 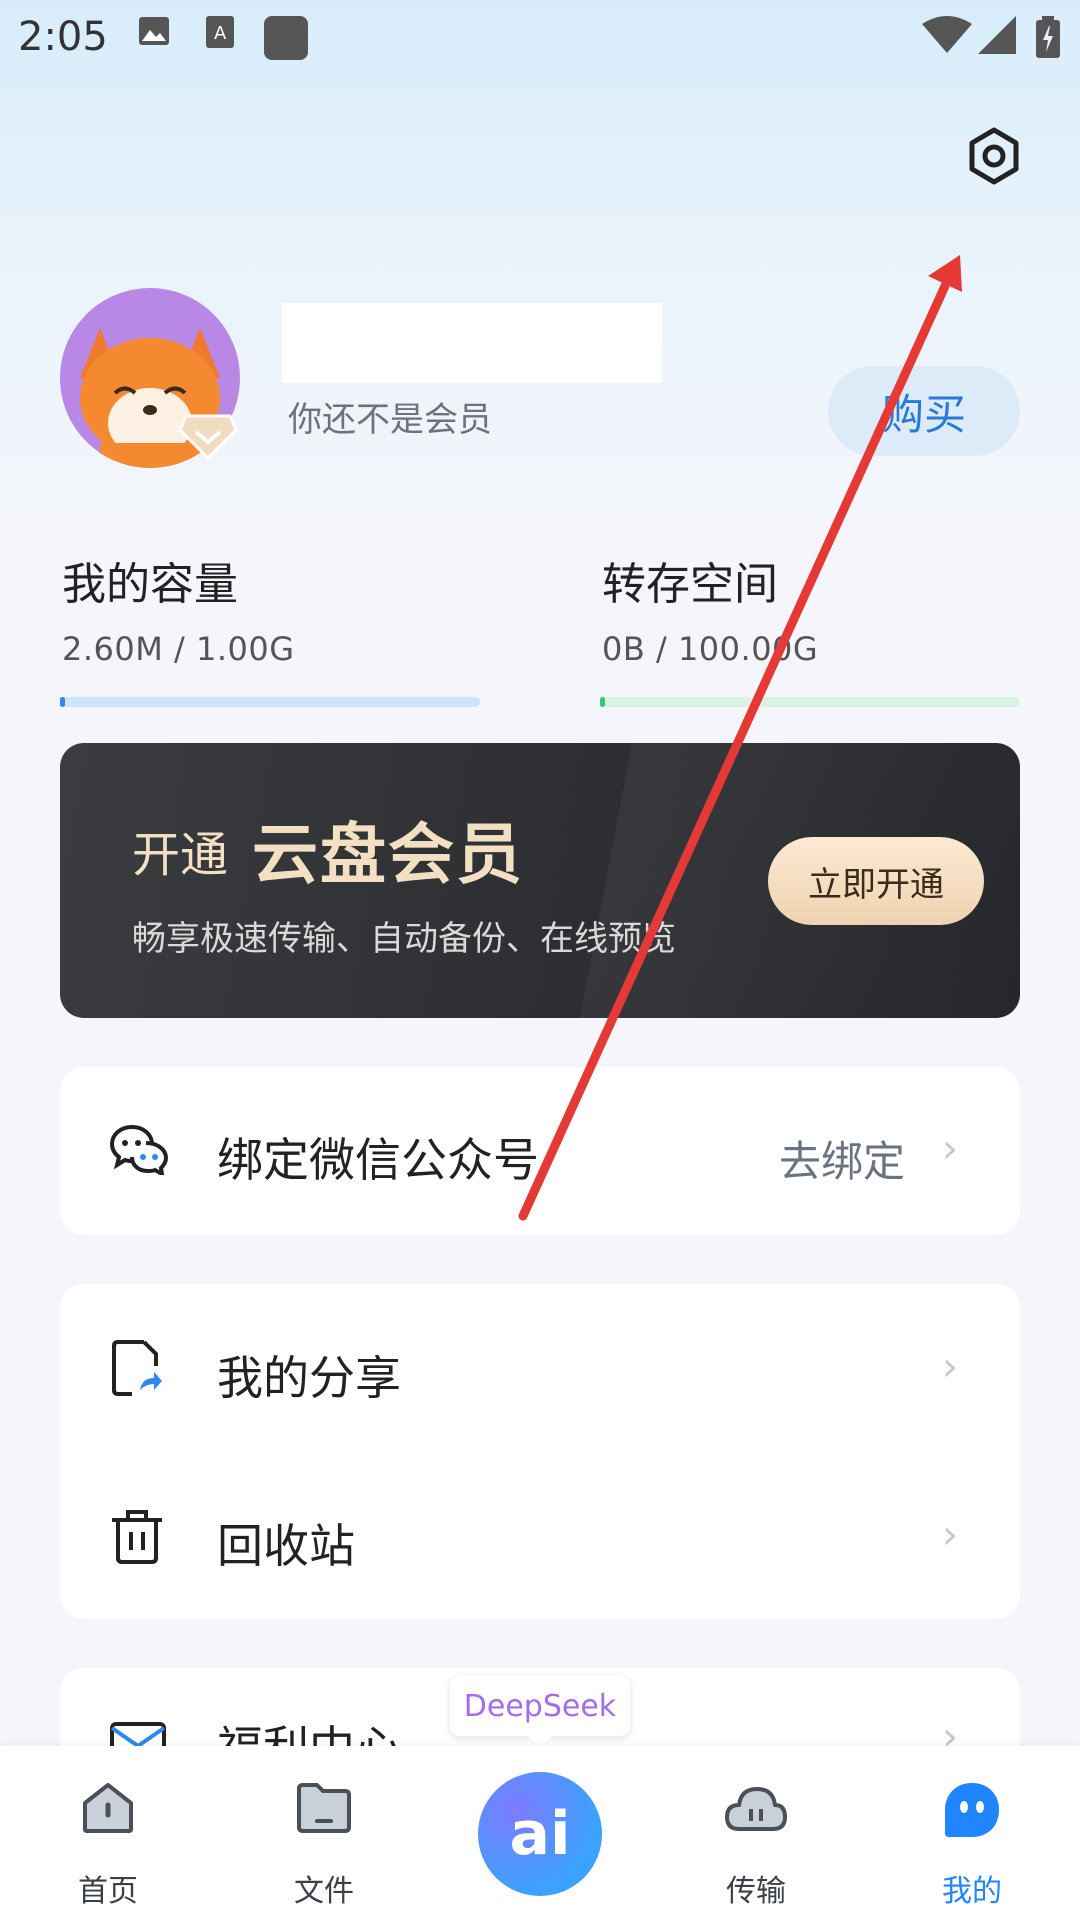 I want to click on image-icon, so click(x=154, y=31).